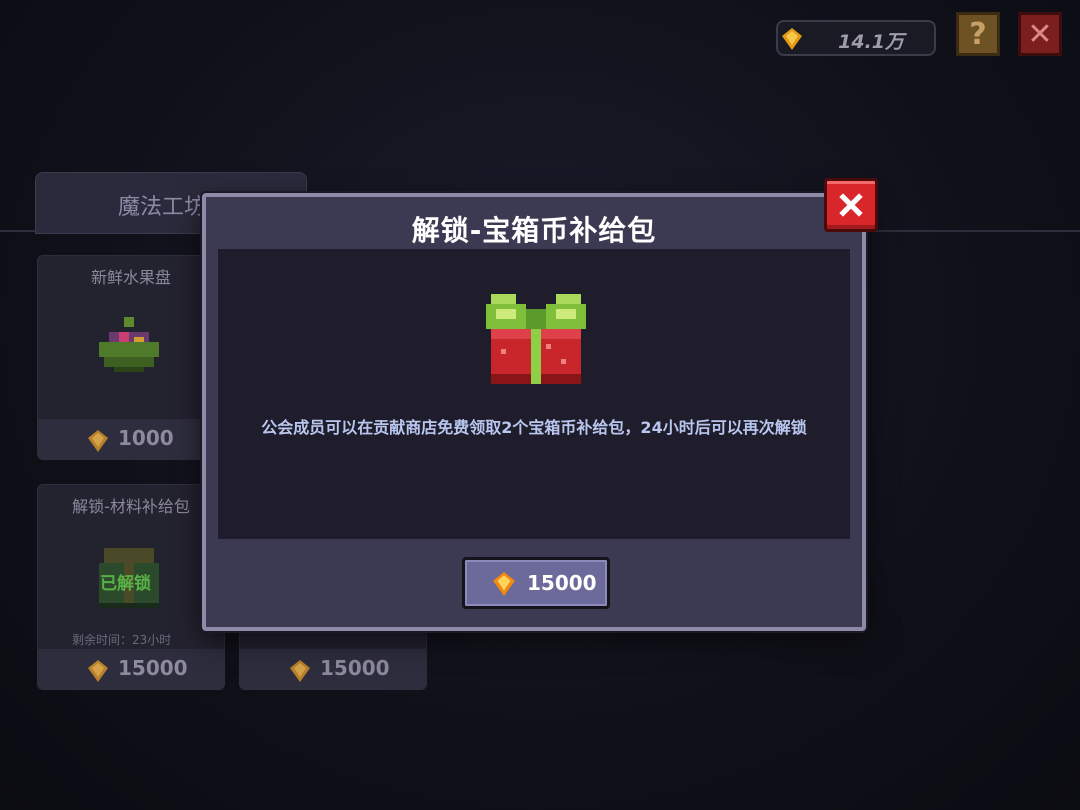 Image resolution: width=1080 pixels, height=810 pixels. I want to click on shop-item-material-pack: 解锁-材料补给包 已解锁 剩余时间：23小时 15000, so click(131, 587).